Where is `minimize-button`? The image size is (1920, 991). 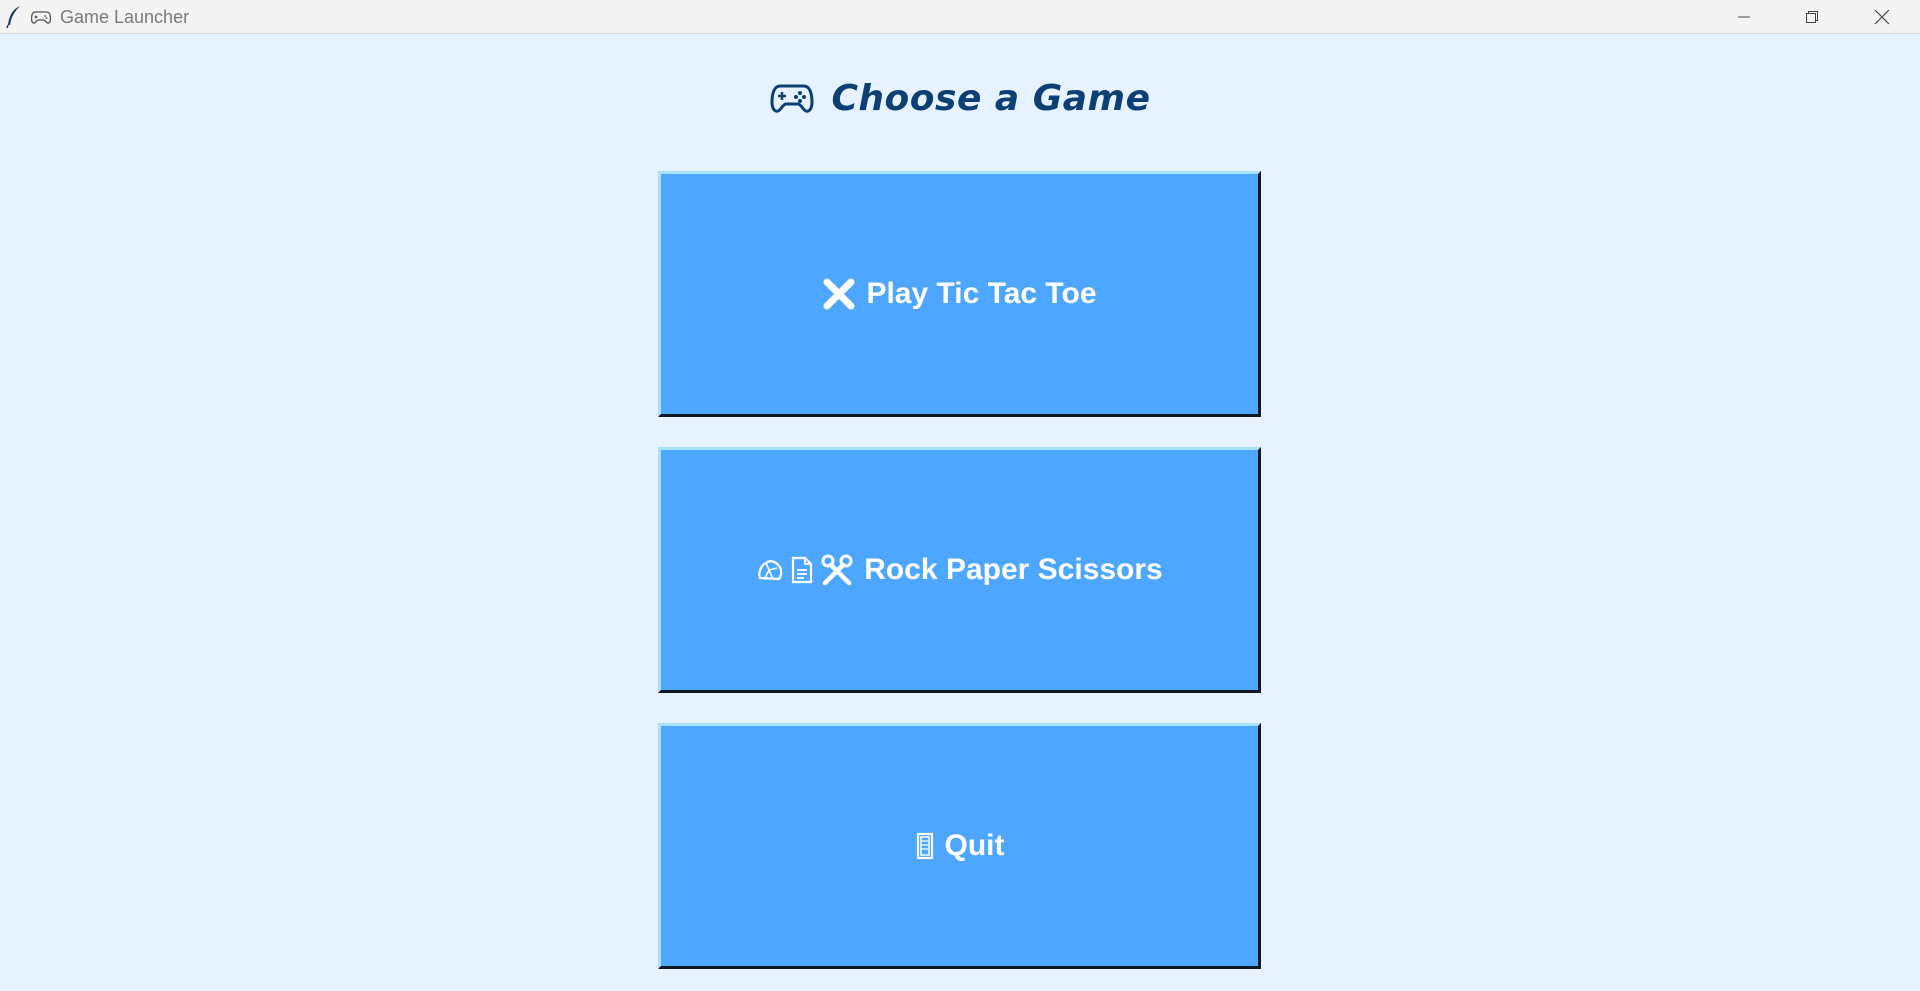 minimize-button is located at coordinates (1744, 16).